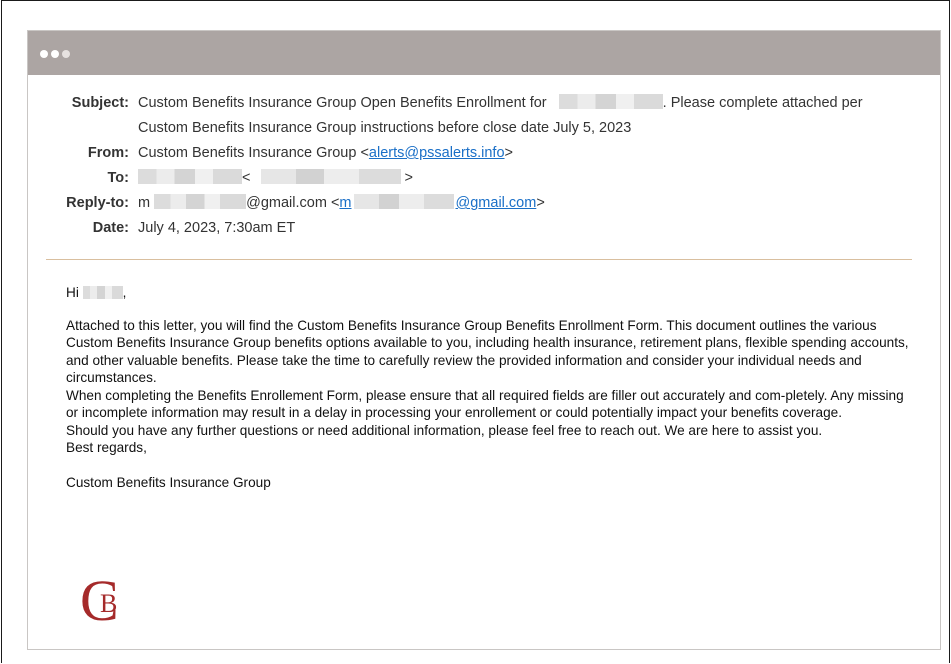 The width and height of the screenshot is (951, 664). I want to click on subject-label: Subject:, so click(100, 103).